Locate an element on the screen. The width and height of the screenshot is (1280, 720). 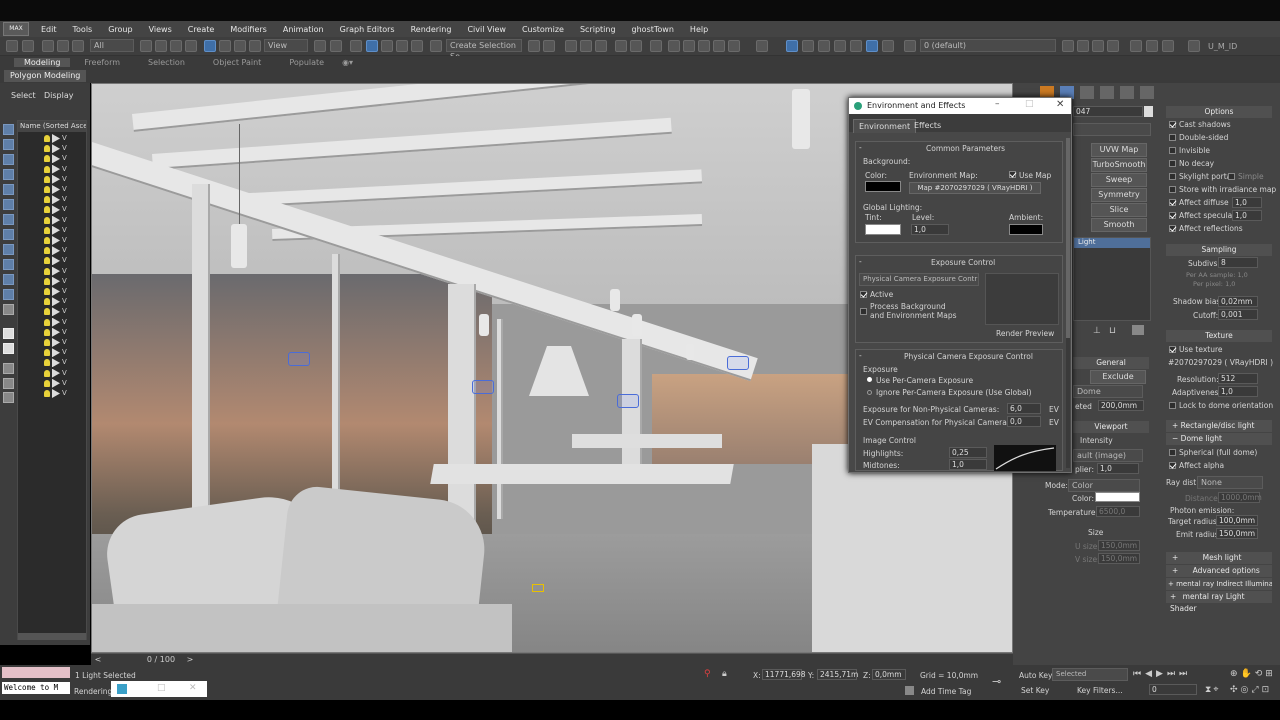
scene-explorer-select-tab: Select is located at coordinates (23, 95).